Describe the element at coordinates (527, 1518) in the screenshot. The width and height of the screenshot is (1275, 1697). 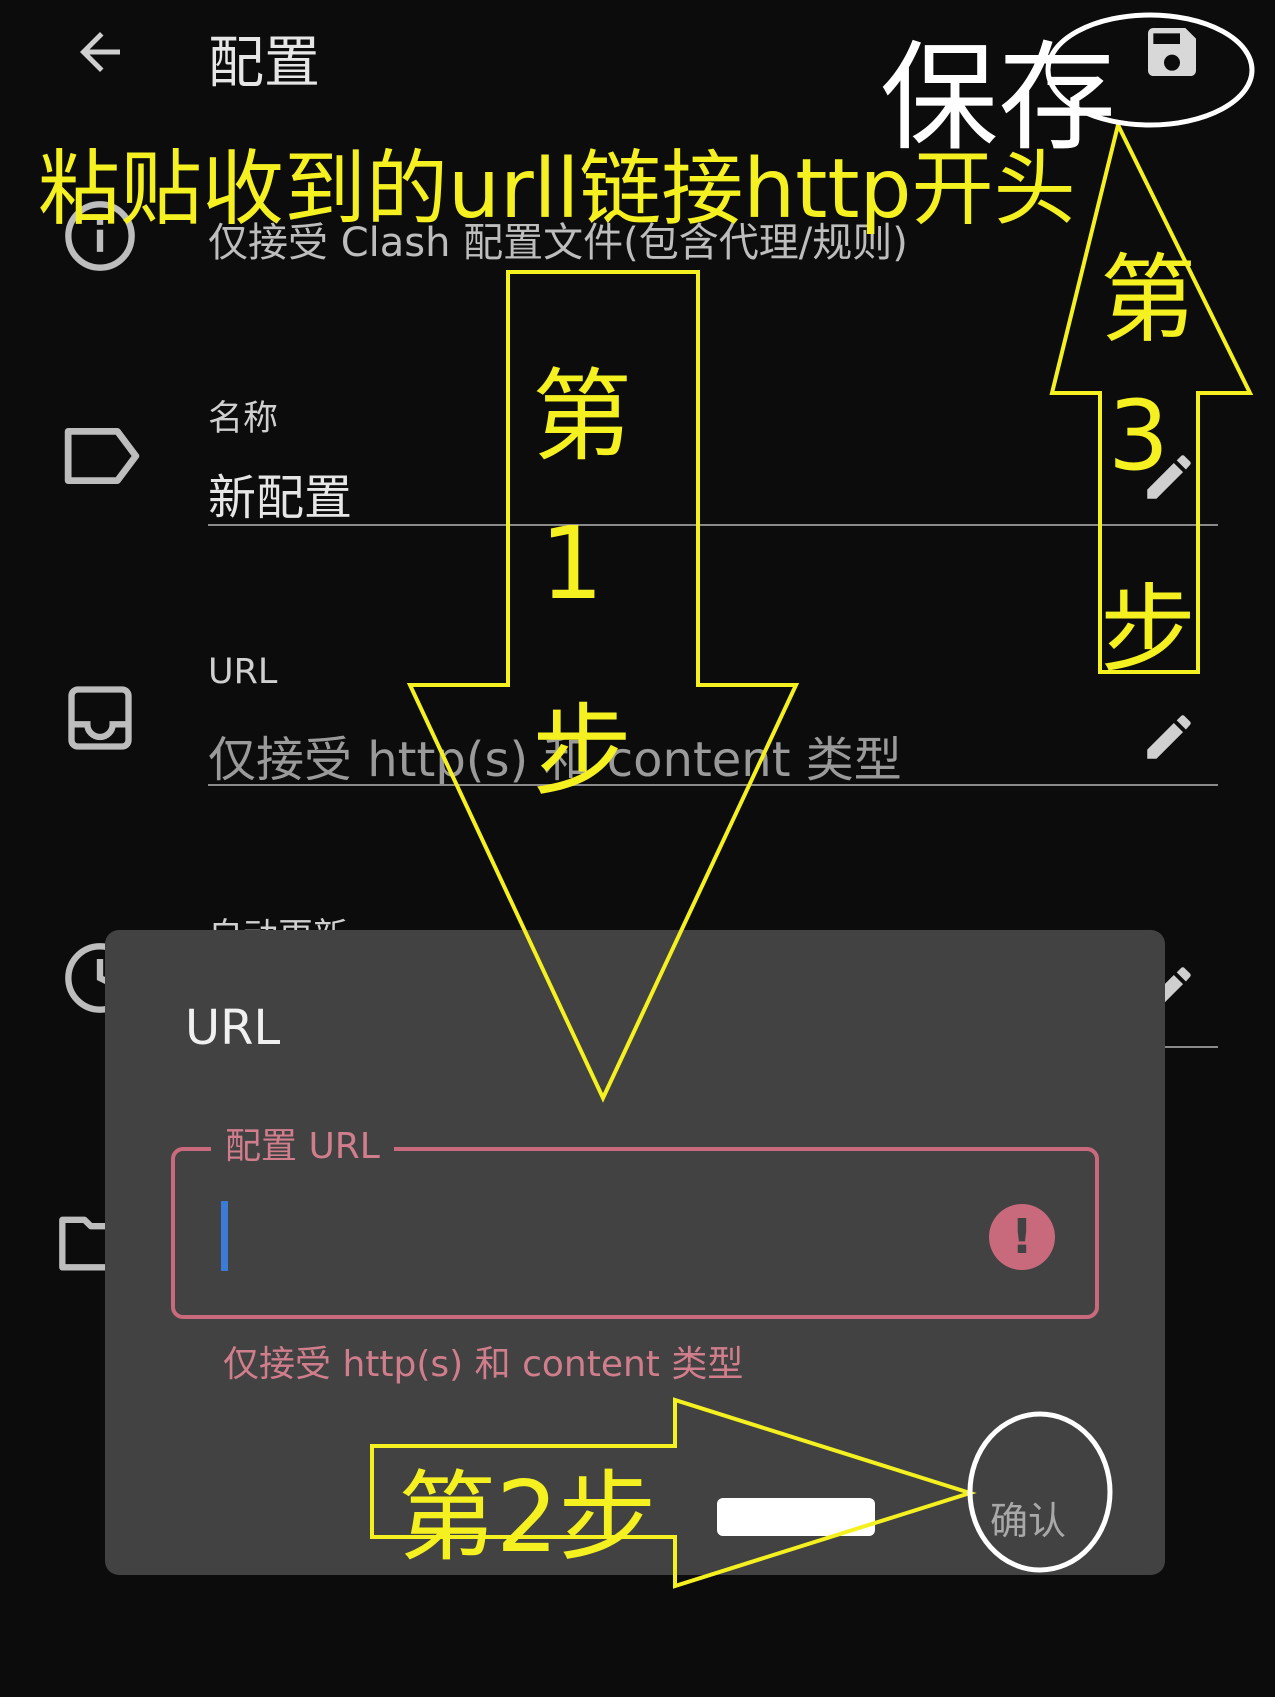
I see `step2-annotation: 第2步` at that location.